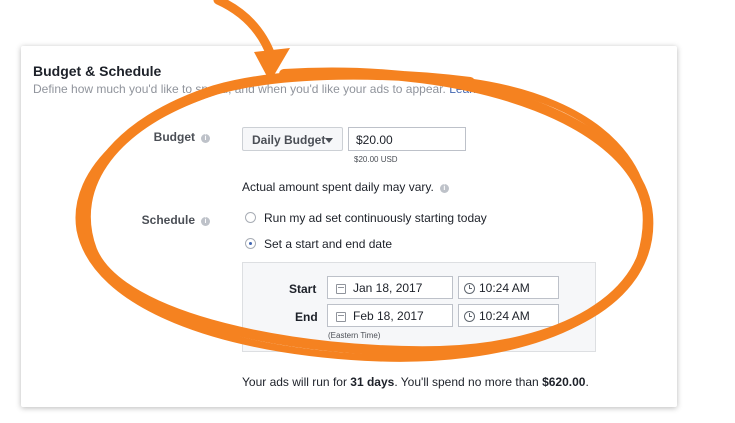 The width and height of the screenshot is (735, 423). I want to click on end-date-input: Feb 18, 2017, so click(390, 315).